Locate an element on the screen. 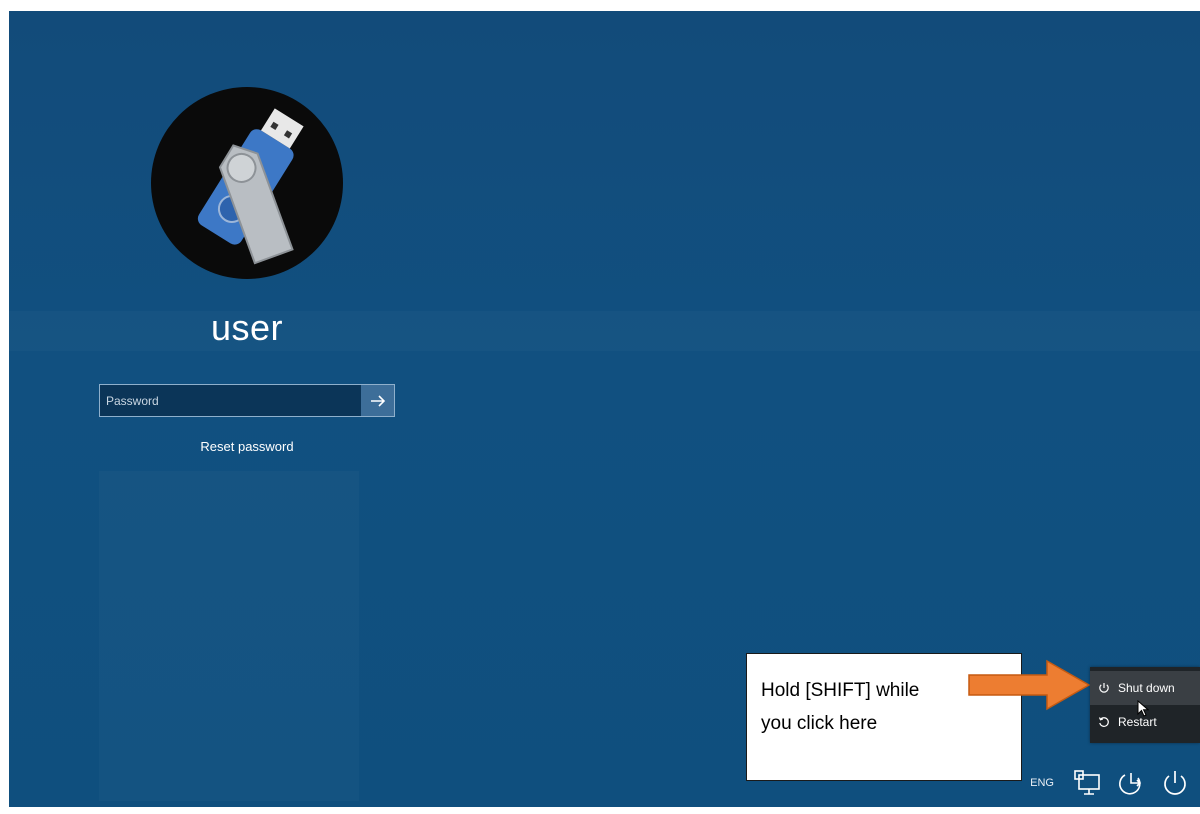 The height and width of the screenshot is (814, 1200). submit-button is located at coordinates (377, 400).